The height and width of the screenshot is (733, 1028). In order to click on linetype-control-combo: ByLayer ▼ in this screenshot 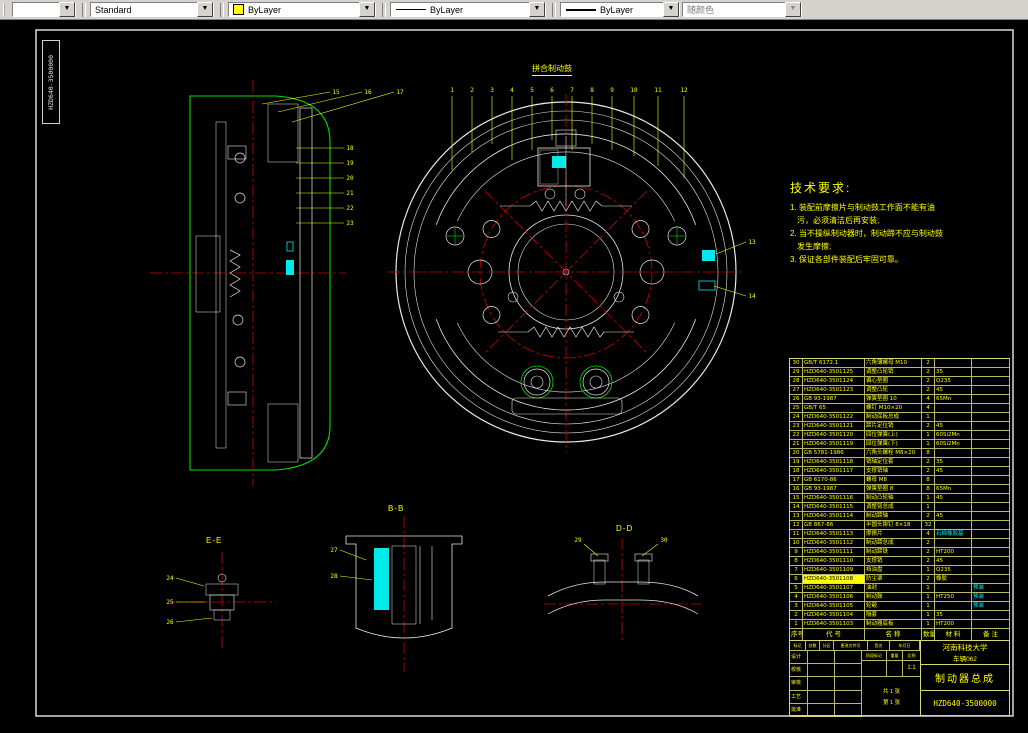, I will do `click(468, 9)`.